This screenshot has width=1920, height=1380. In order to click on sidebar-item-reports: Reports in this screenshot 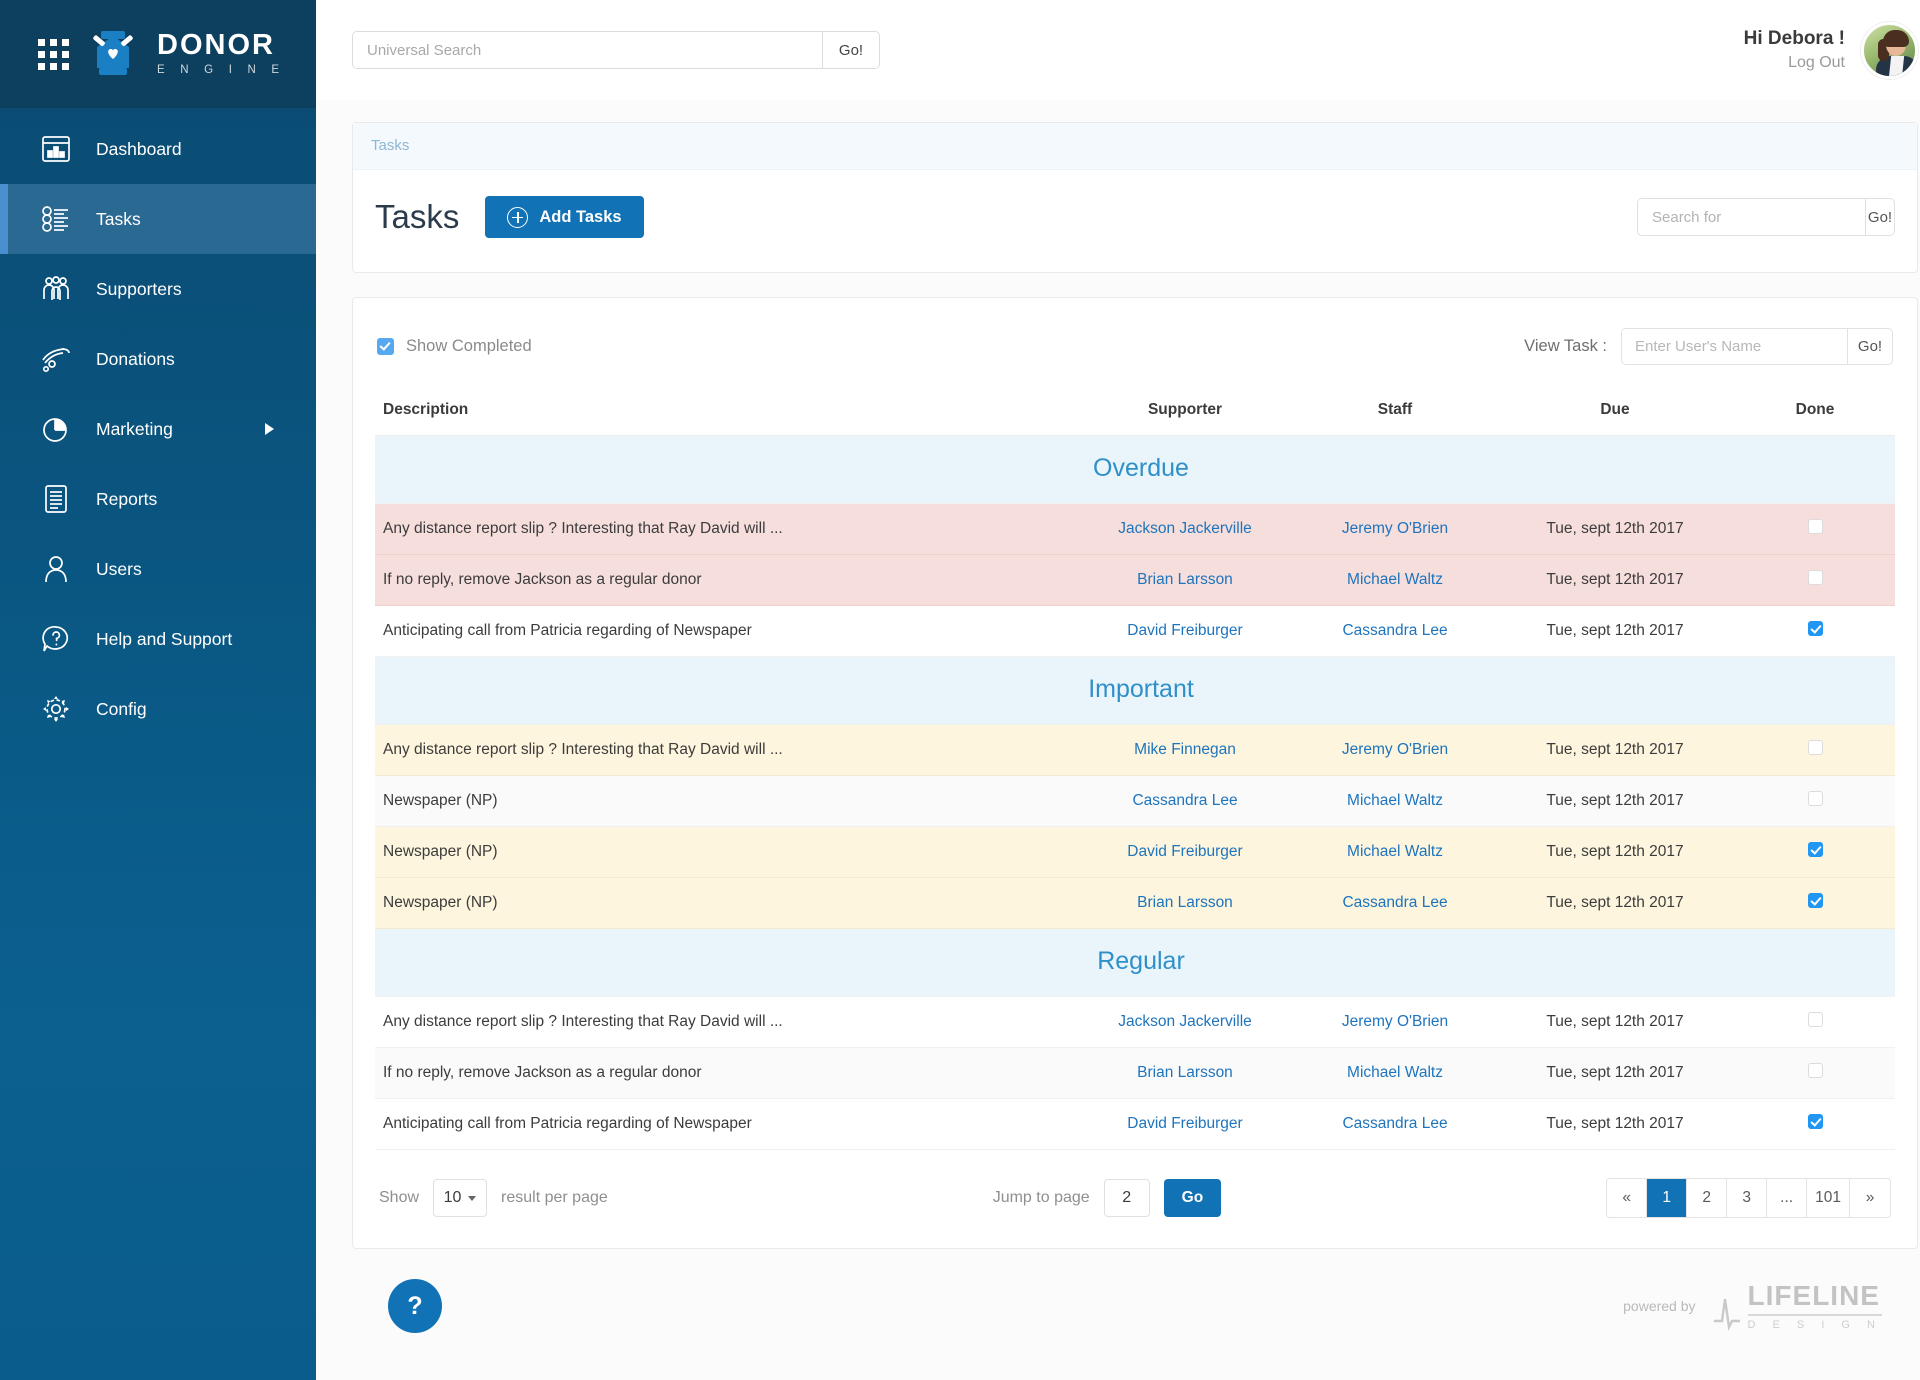, I will do `click(158, 499)`.